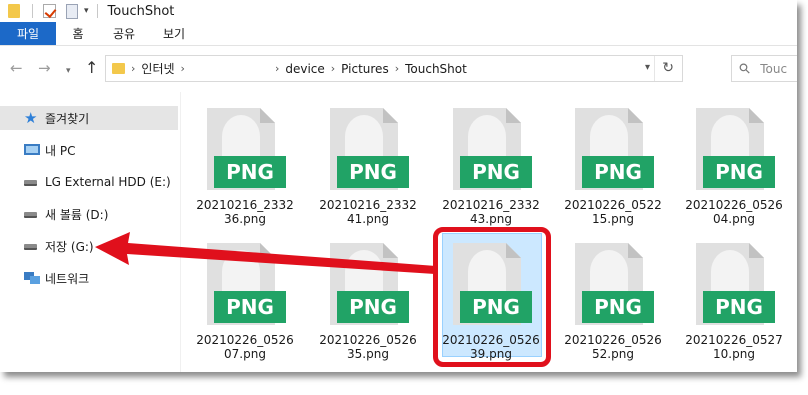 This screenshot has width=808, height=395. What do you see at coordinates (60, 150) in the screenshot?
I see `sidebar-item-label: 내 PC` at bounding box center [60, 150].